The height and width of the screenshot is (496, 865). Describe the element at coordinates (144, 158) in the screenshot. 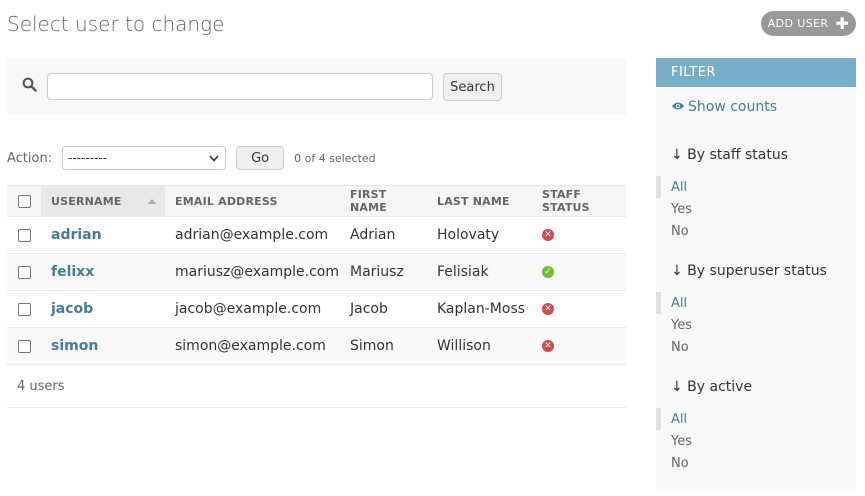

I see `action-select: ---------` at that location.